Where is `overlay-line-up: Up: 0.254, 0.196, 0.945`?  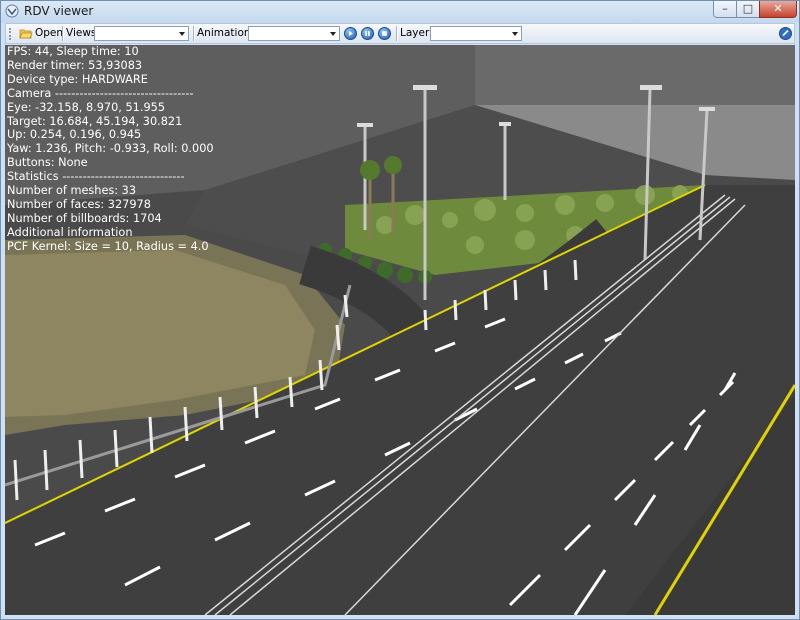
overlay-line-up: Up: 0.254, 0.196, 0.945 is located at coordinates (74, 135).